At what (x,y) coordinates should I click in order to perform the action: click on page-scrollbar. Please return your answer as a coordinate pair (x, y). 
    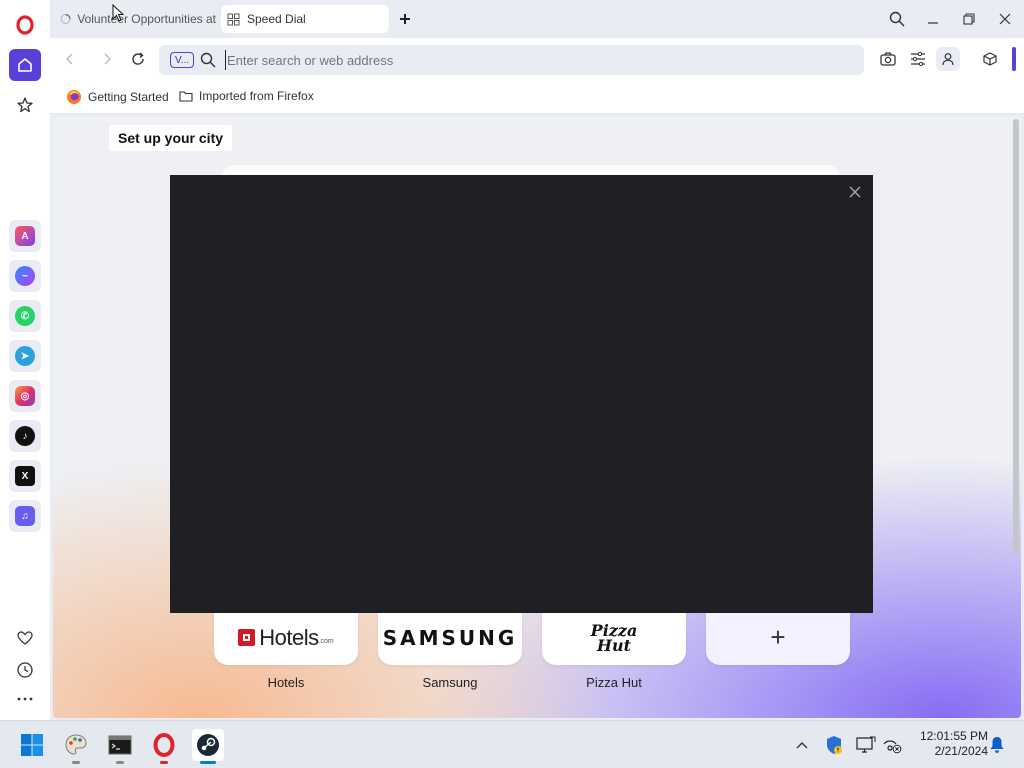
    Looking at the image, I should click on (1016, 336).